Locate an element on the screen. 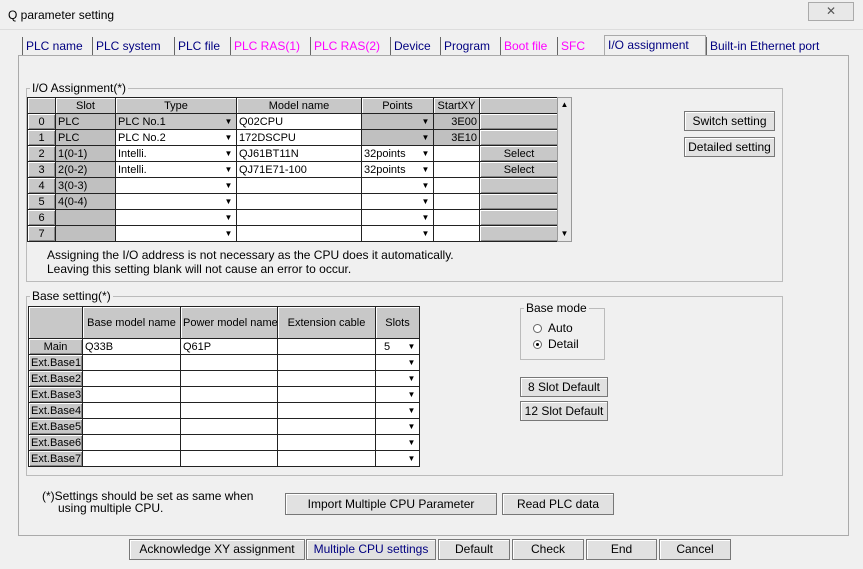 This screenshot has width=863, height=569. model-name-input: 172DSCPU is located at coordinates (299, 137).